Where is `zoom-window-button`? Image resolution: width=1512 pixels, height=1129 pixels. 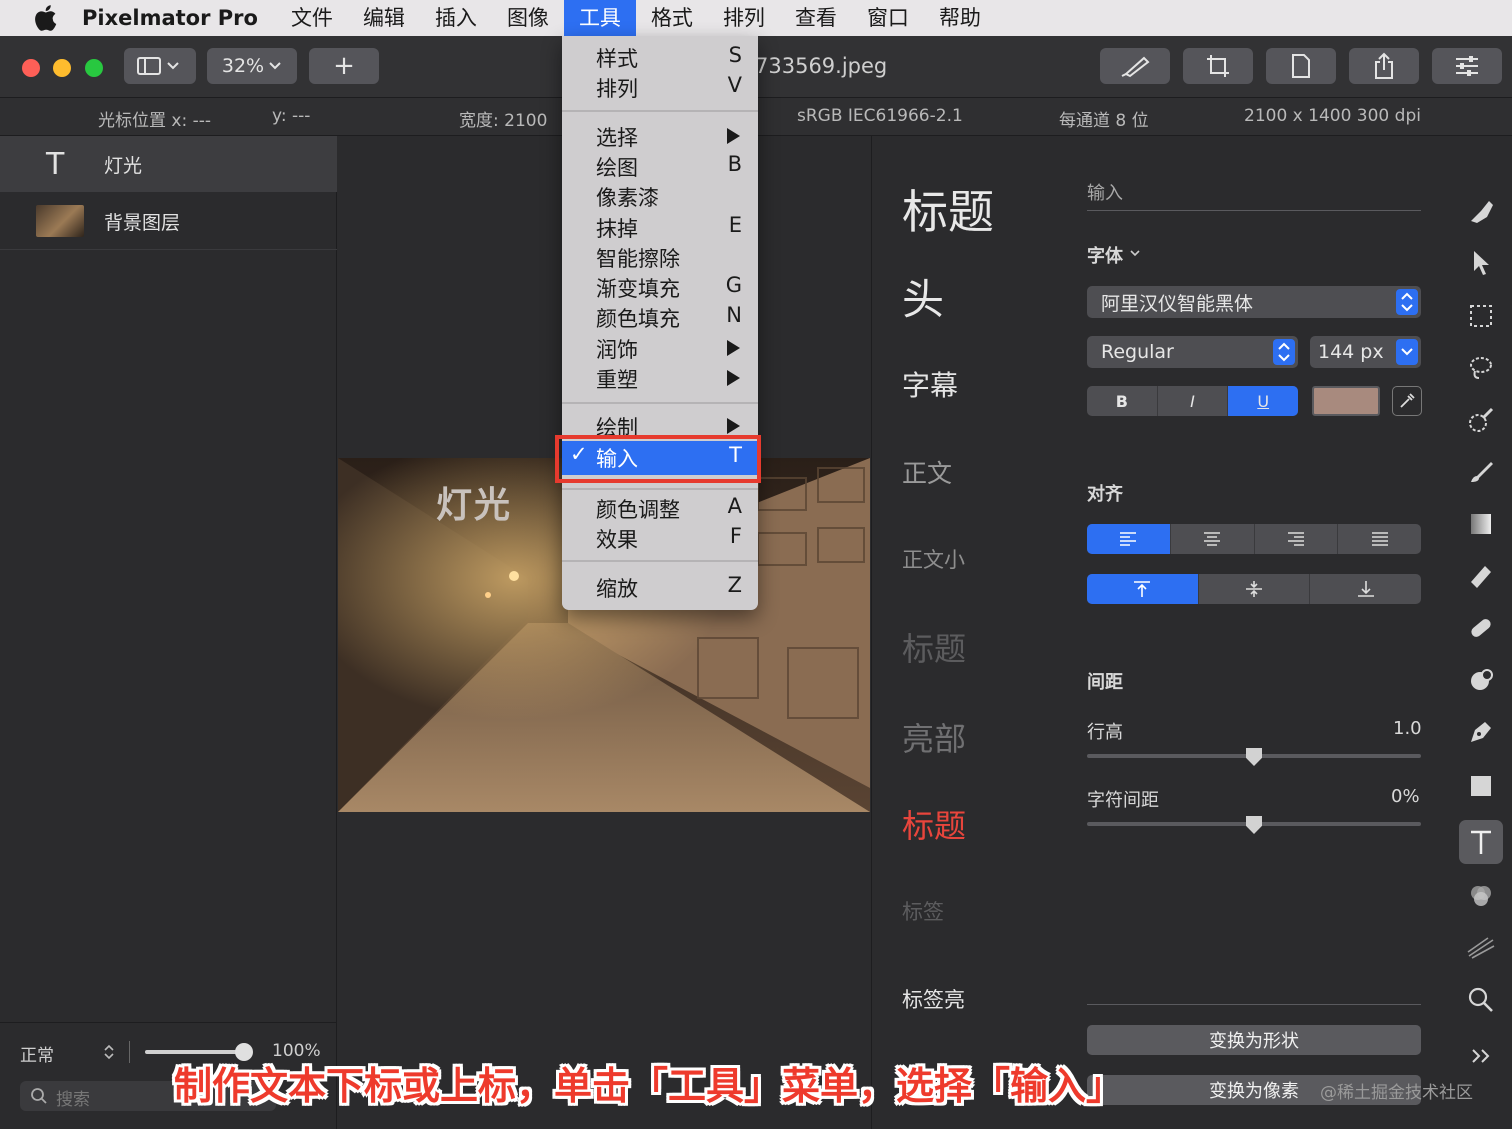
zoom-window-button is located at coordinates (94, 68).